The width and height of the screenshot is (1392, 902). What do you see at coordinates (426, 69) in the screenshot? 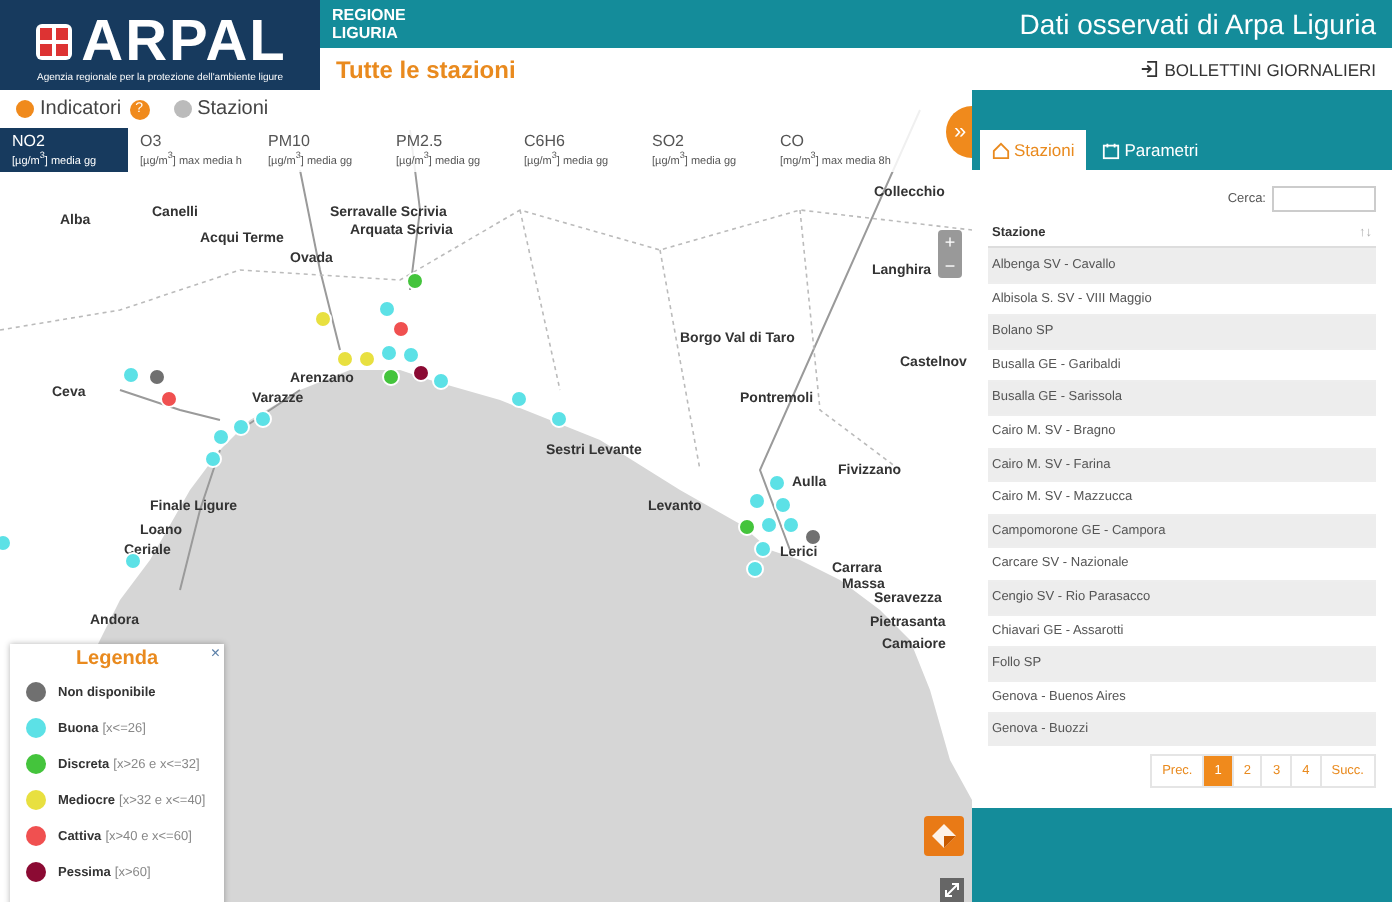
I see `section-title: Tutte le stazioni` at bounding box center [426, 69].